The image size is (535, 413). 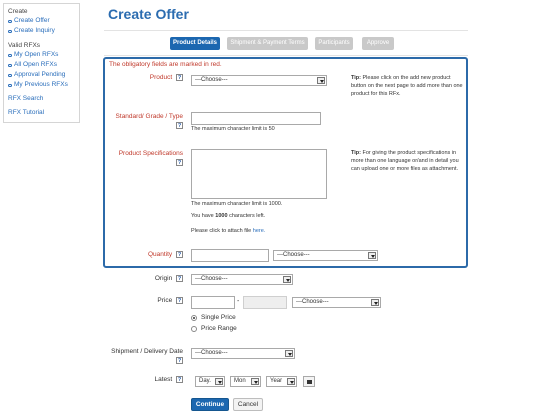 What do you see at coordinates (32, 20) in the screenshot?
I see `sidebar-item-label: Create Offer` at bounding box center [32, 20].